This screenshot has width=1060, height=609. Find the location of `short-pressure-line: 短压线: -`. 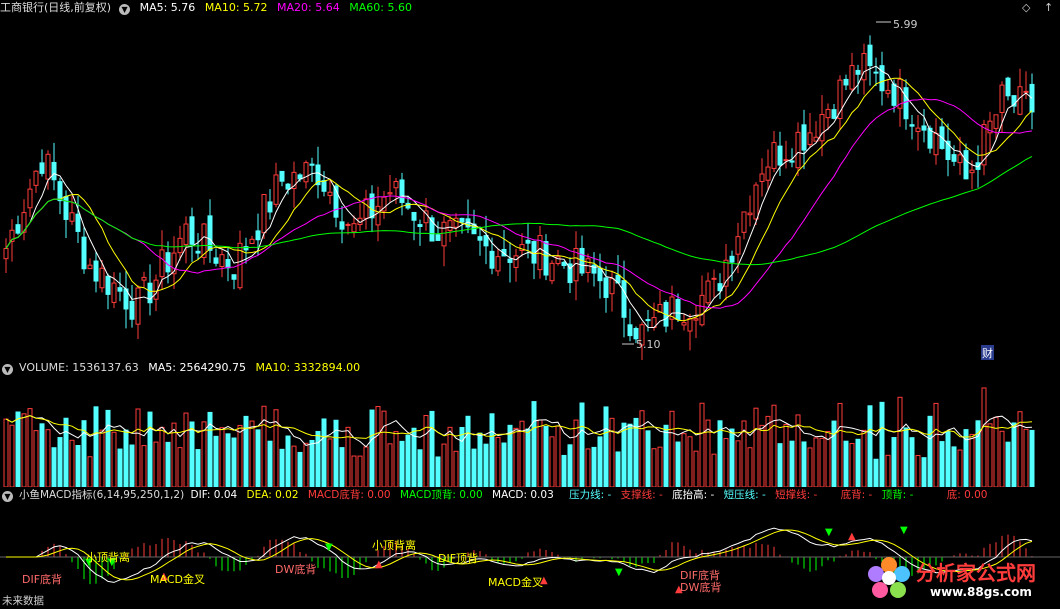

short-pressure-line: 短压线: - is located at coordinates (744, 495).